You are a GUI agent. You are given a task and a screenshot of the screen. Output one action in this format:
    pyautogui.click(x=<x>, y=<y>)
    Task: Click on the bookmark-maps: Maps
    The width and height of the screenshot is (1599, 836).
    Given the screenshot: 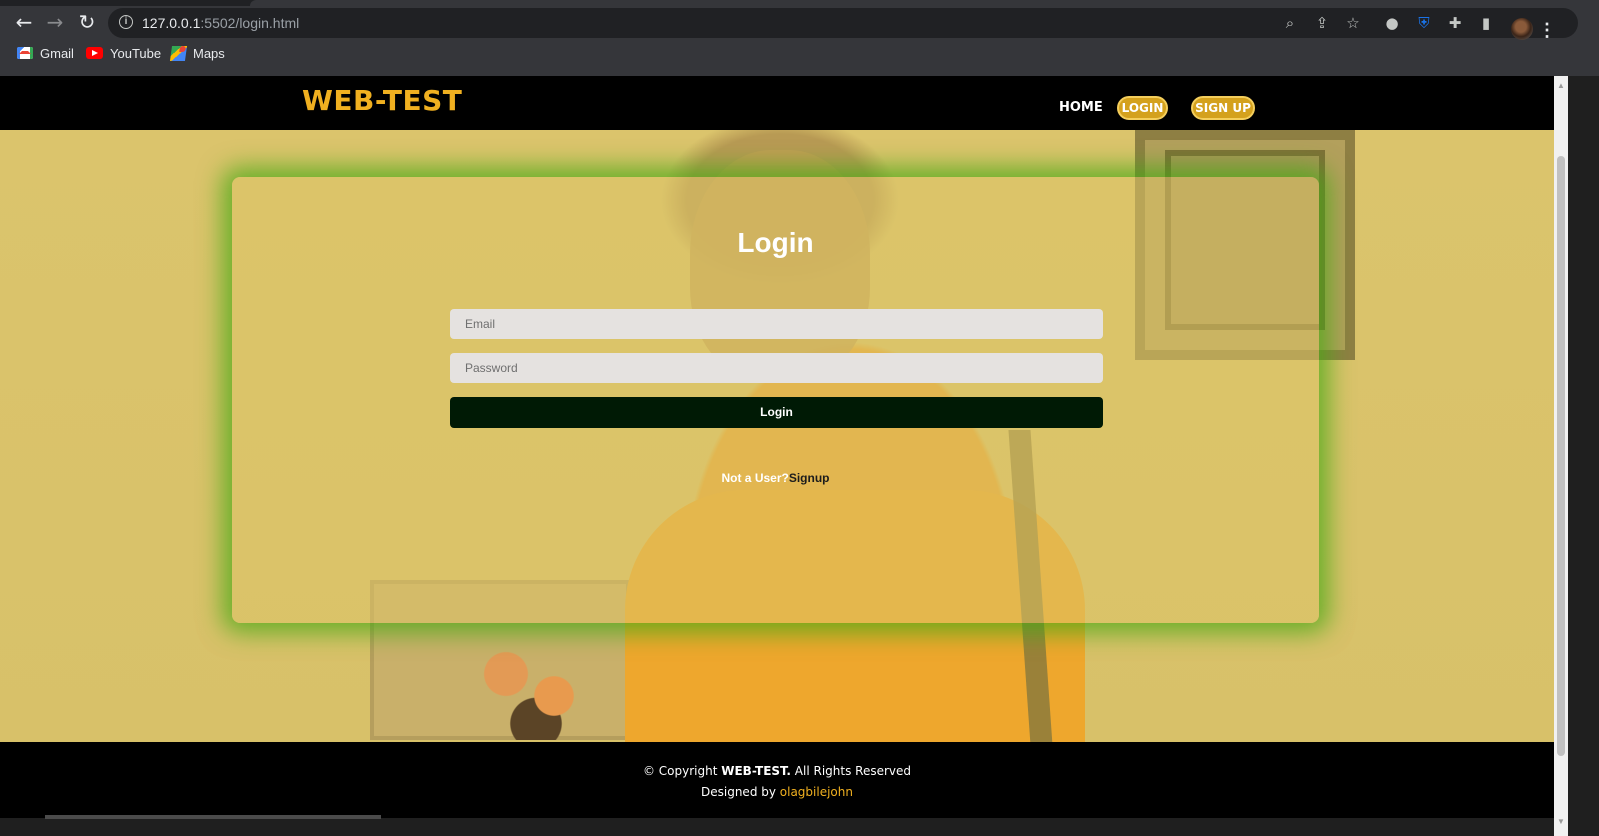 What is the action you would take?
    pyautogui.click(x=197, y=53)
    